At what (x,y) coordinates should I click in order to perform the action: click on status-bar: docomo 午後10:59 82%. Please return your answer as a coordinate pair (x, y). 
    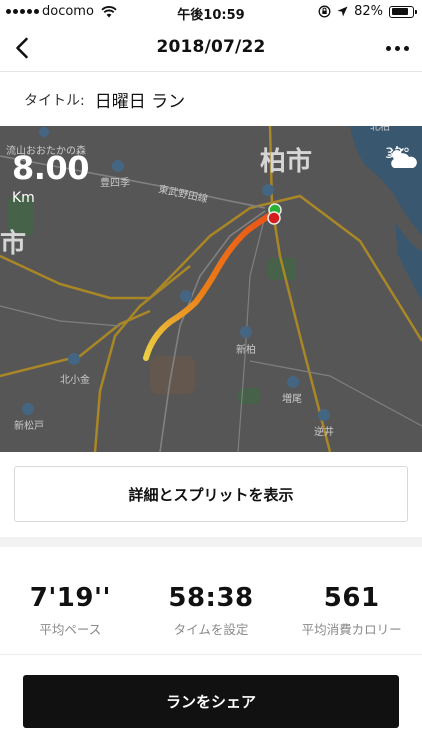
    Looking at the image, I should click on (211, 12).